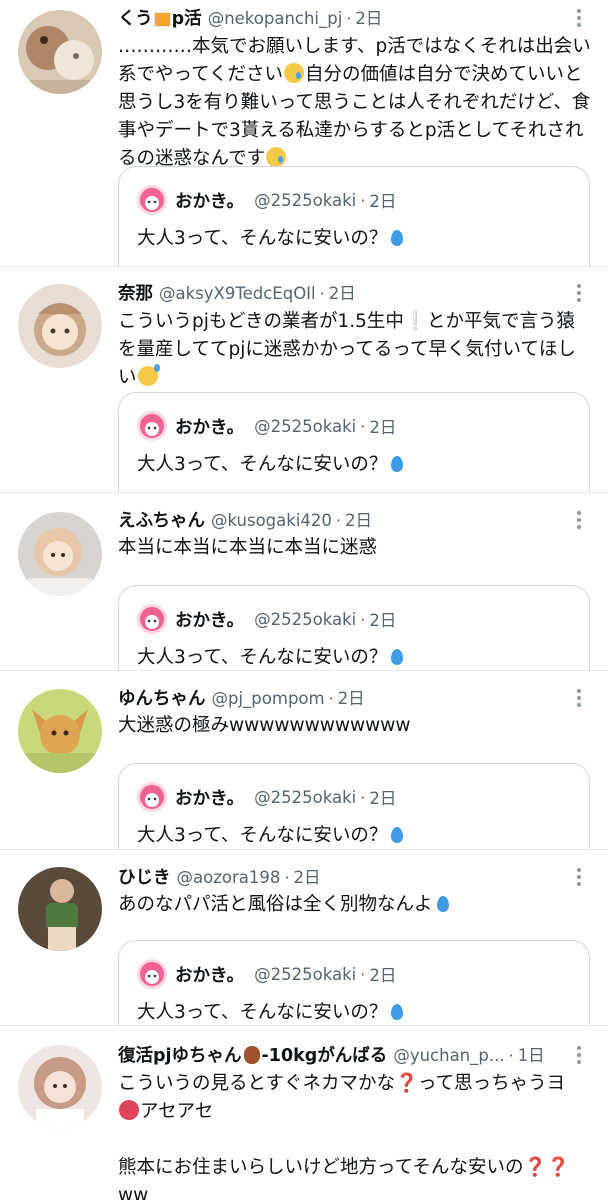  Describe the element at coordinates (268, 699) in the screenshot. I see `username: @pj_pompom` at that location.